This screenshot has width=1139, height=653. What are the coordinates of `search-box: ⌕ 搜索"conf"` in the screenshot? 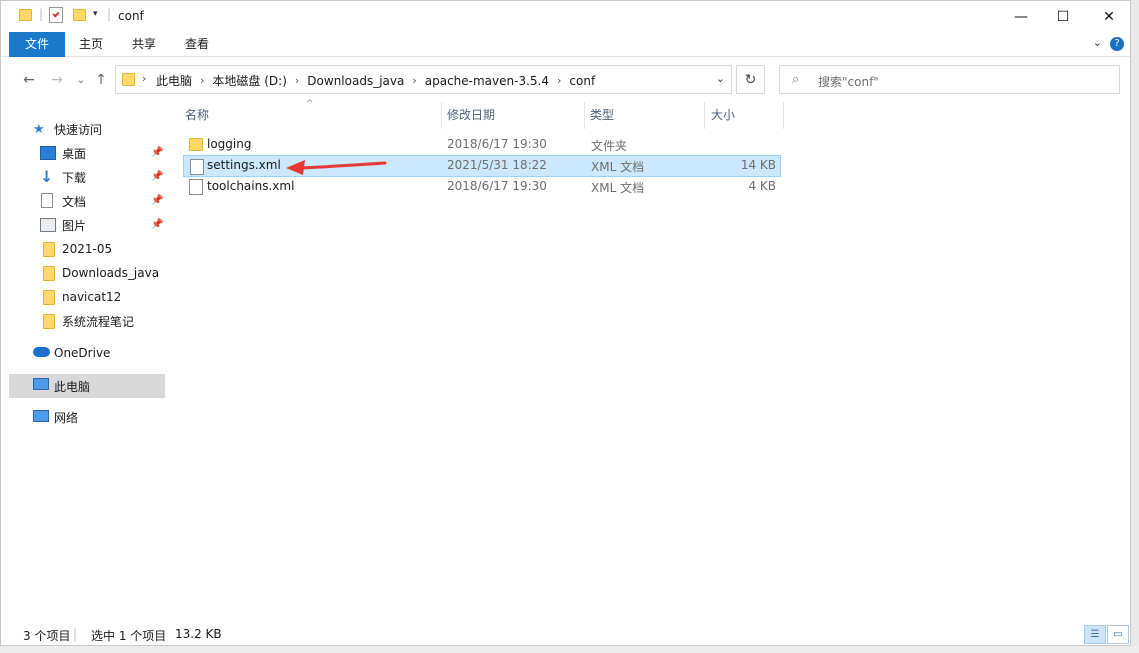 It's located at (949, 79).